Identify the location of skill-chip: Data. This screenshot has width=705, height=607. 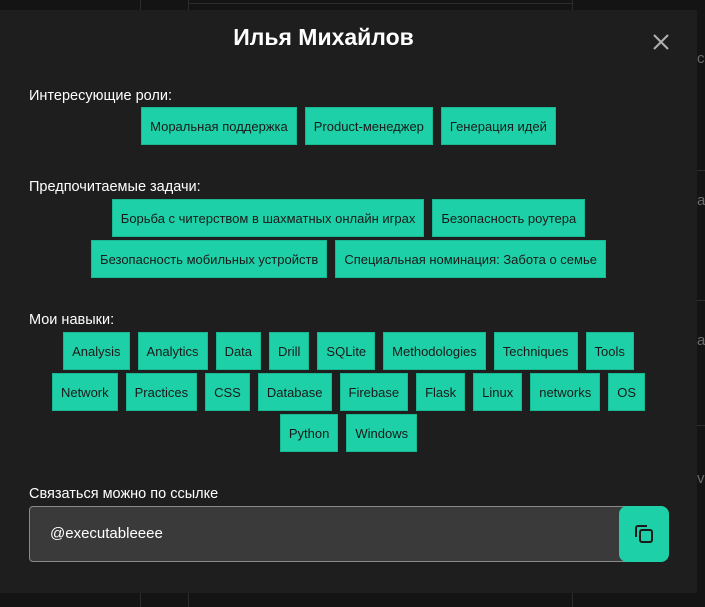
(238, 351).